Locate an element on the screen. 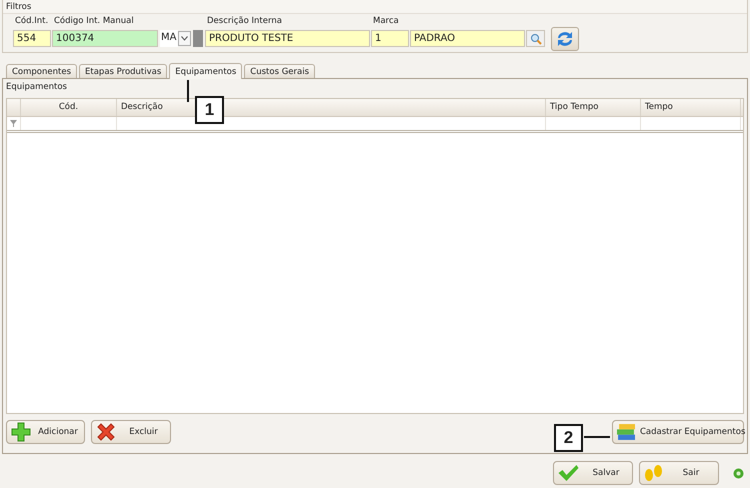 The image size is (750, 488). input-field: PADRAO is located at coordinates (467, 38).